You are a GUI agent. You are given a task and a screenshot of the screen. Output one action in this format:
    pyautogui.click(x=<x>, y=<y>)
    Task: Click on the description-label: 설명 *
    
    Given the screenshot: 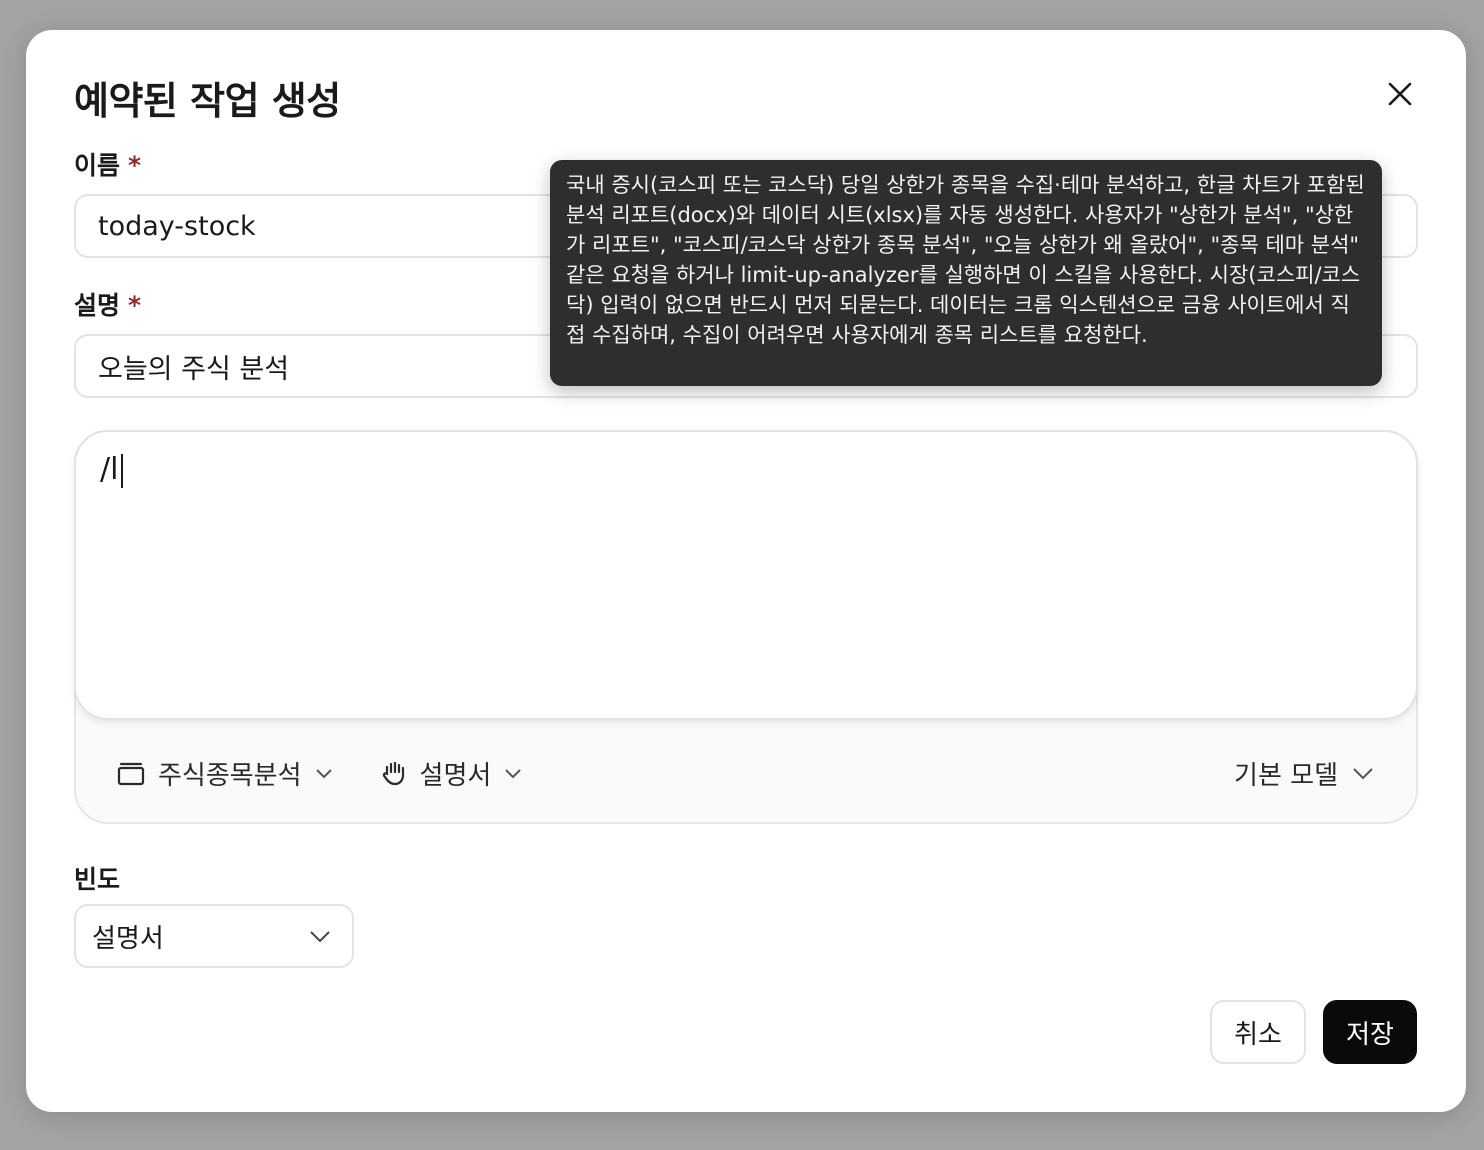 What is the action you would take?
    pyautogui.click(x=108, y=305)
    